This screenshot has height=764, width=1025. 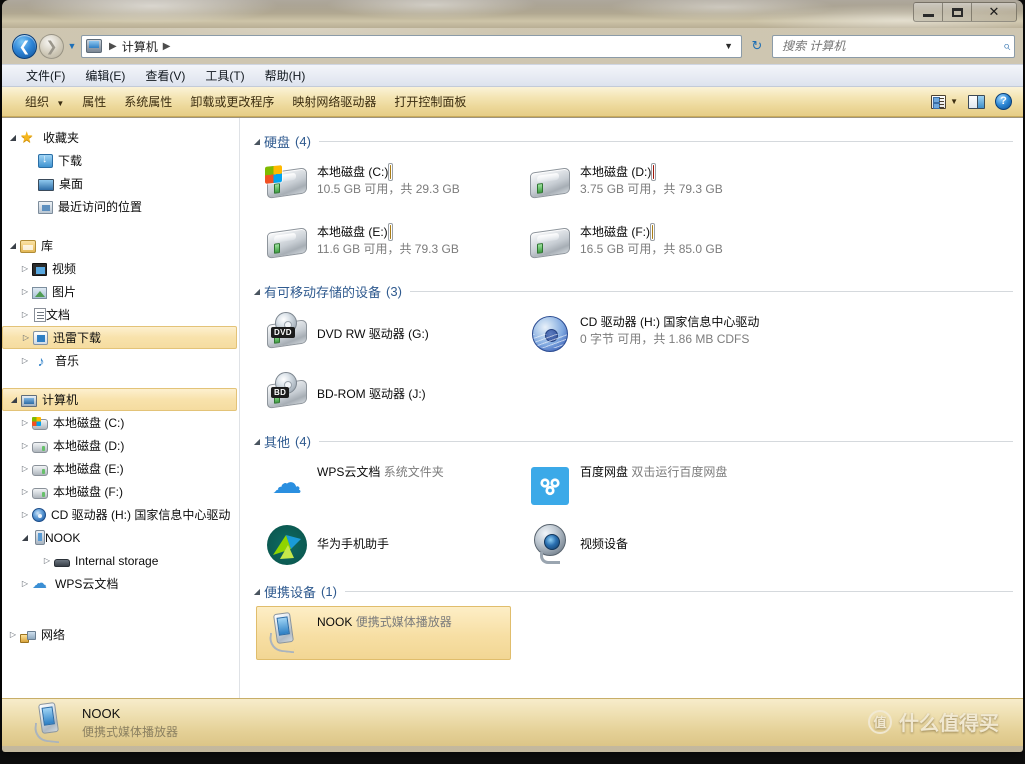 I want to click on hdd-icon, so click(x=550, y=183).